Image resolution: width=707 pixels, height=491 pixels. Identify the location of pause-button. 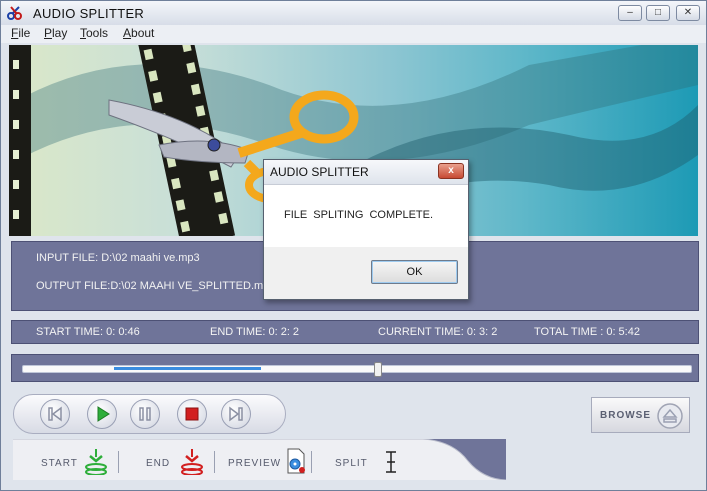
(145, 414).